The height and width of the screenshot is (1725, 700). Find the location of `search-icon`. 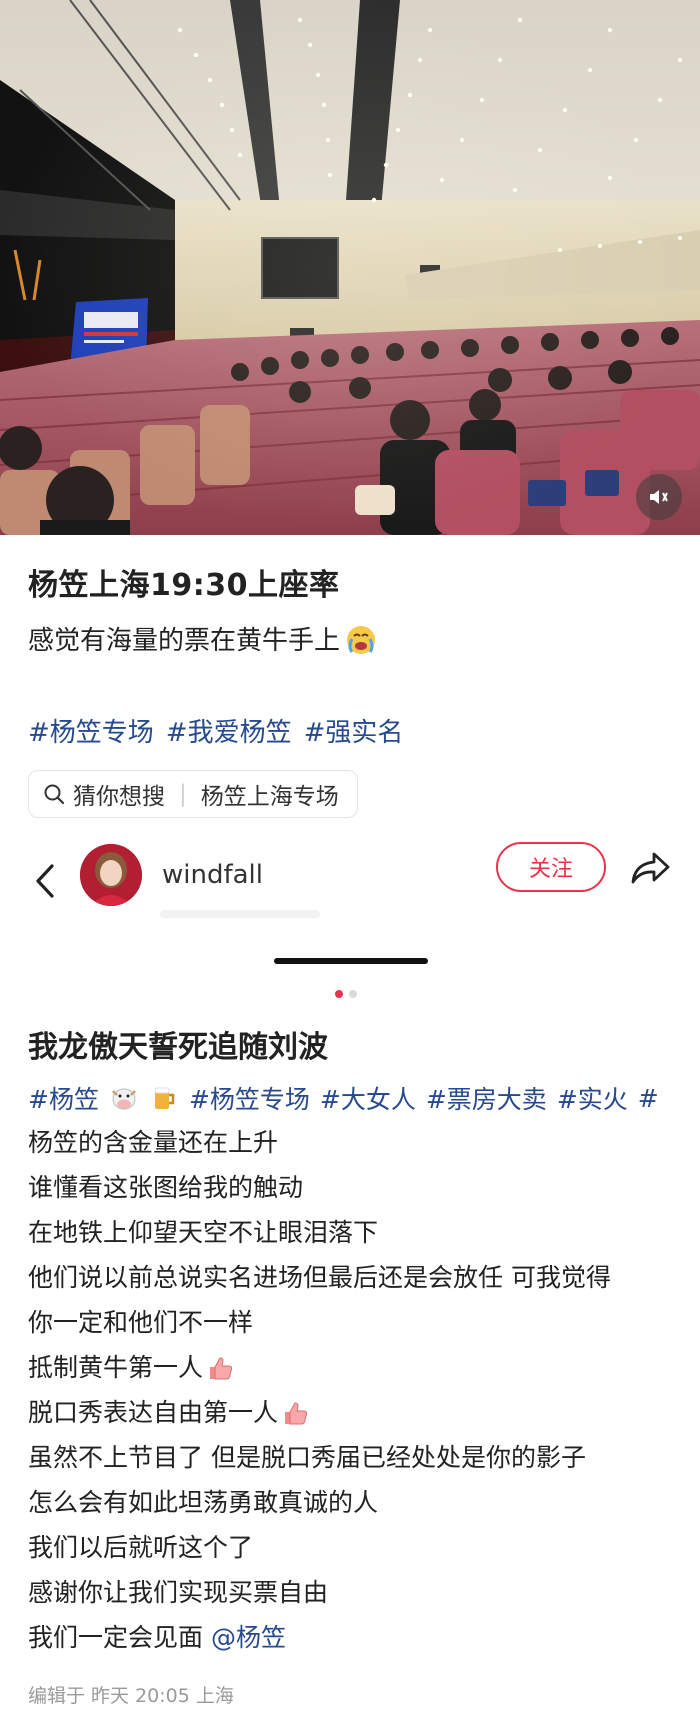

search-icon is located at coordinates (54, 794).